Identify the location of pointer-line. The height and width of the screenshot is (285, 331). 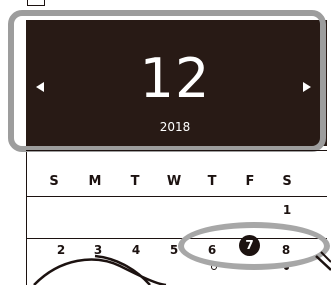
(323, 263).